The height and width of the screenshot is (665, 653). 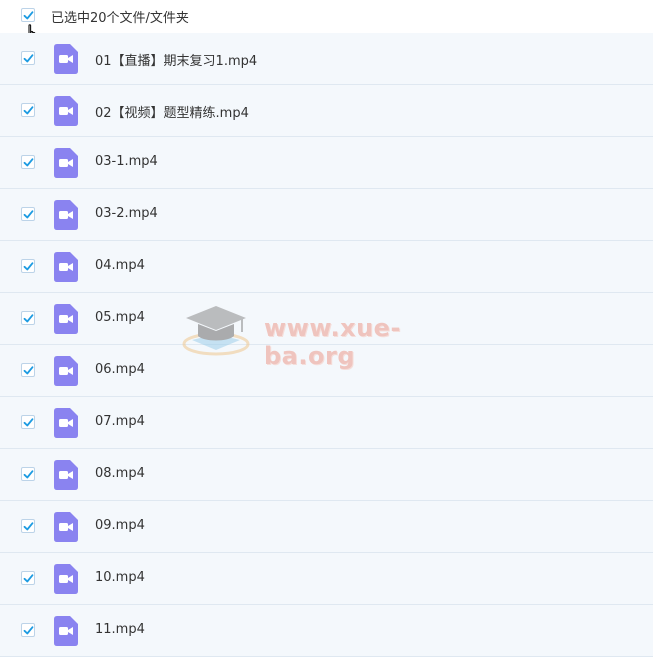 I want to click on file-name: 04.mp4, so click(x=120, y=265).